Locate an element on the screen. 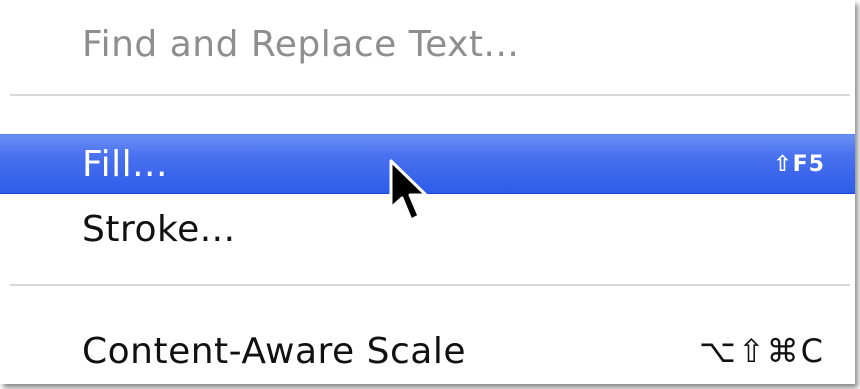  arrow-cursor-icon is located at coordinates (408, 190).